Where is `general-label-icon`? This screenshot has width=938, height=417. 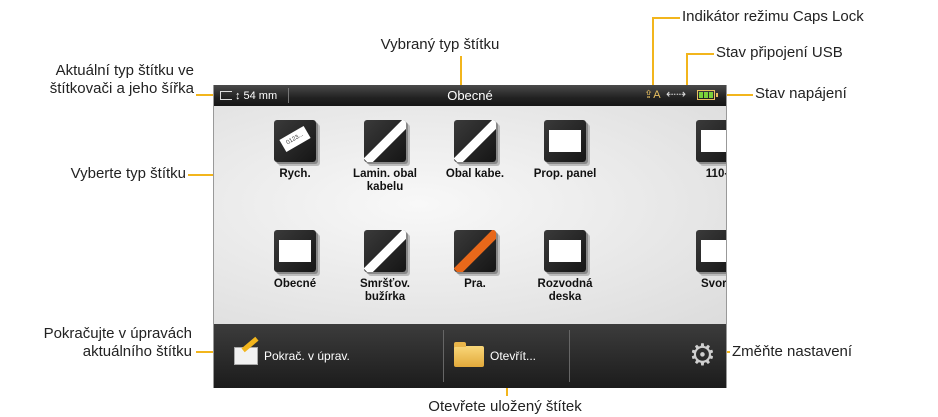 general-label-icon is located at coordinates (295, 251).